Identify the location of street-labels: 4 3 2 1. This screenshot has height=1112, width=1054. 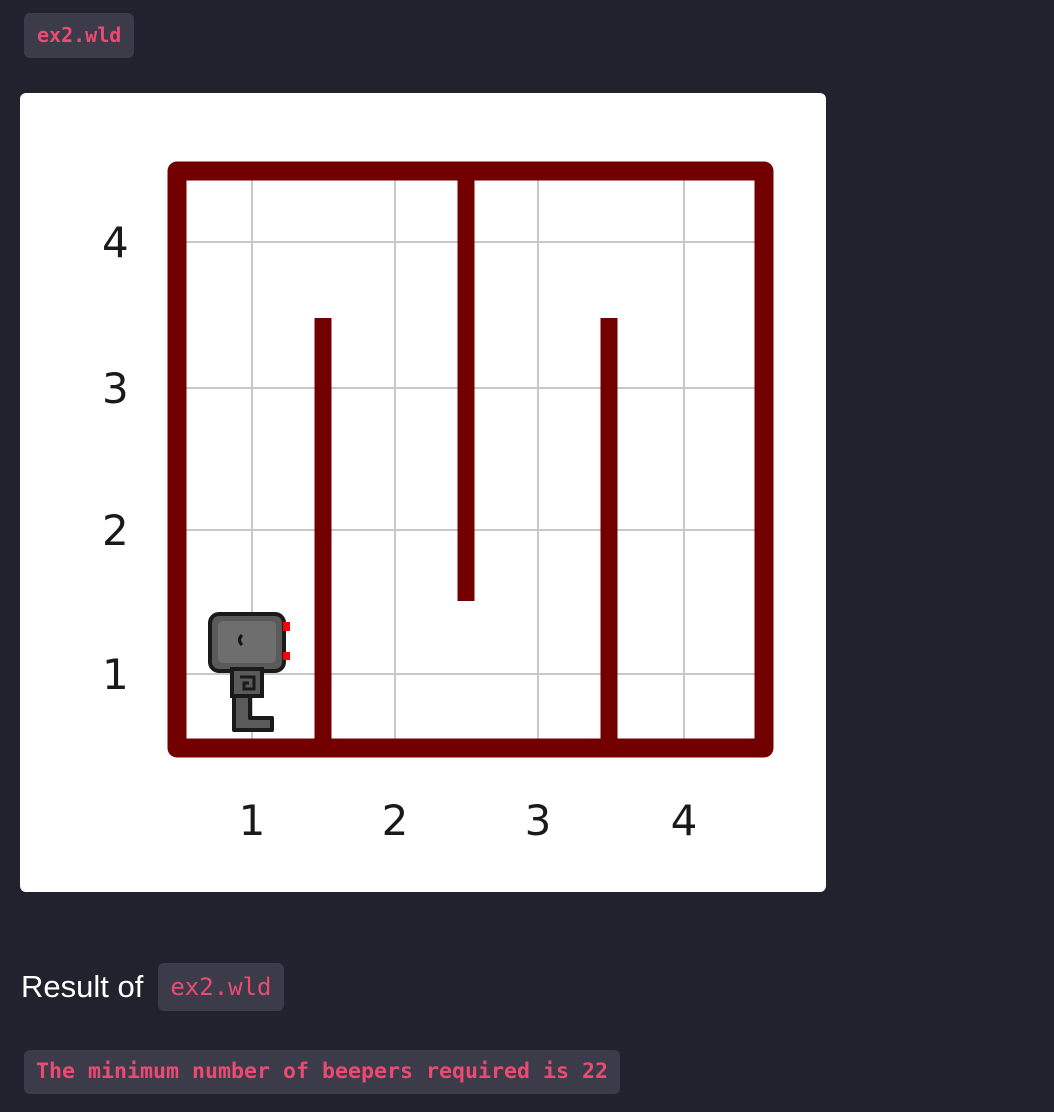
(115, 458).